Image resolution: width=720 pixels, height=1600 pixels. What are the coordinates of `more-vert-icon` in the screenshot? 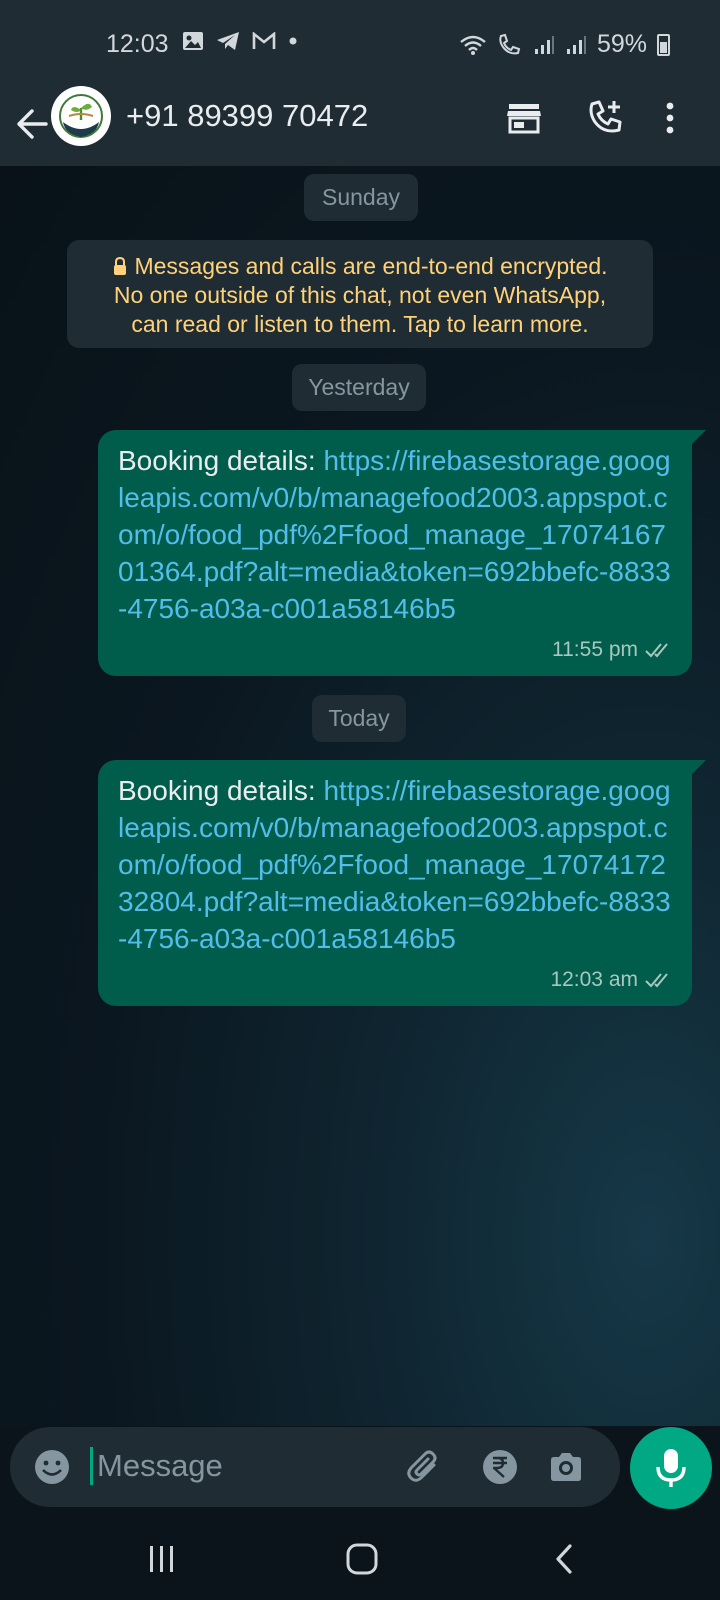 It's located at (670, 118).